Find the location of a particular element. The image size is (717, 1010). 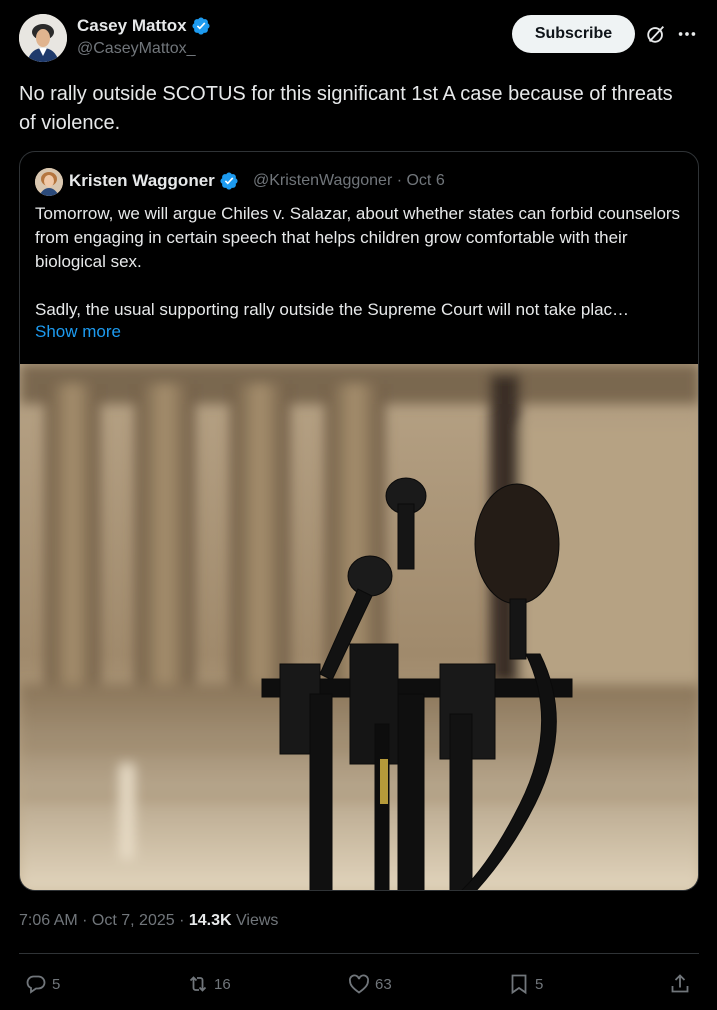

action-bar: 5 16 63 5 is located at coordinates (358, 984).